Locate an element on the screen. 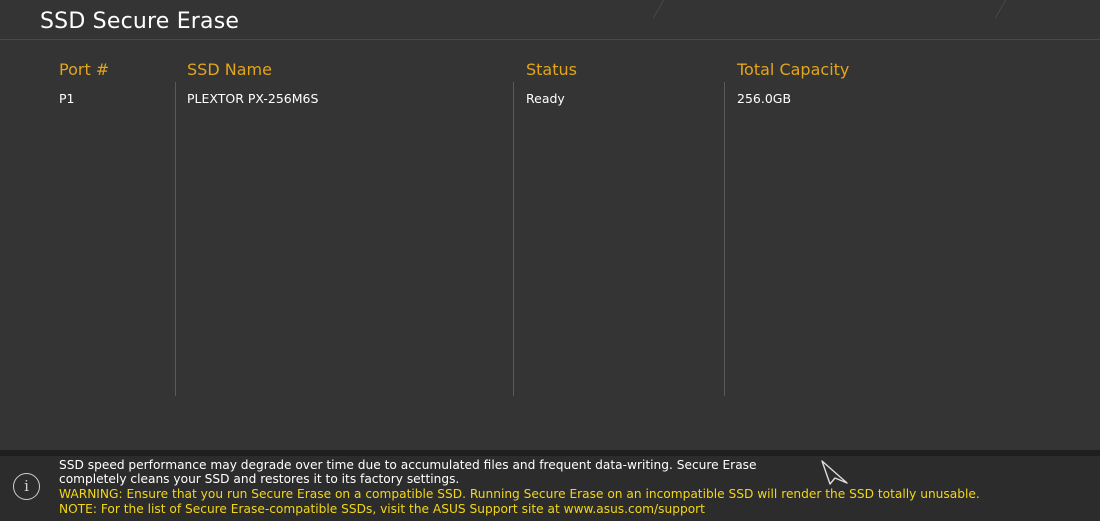 Image resolution: width=1100 pixels, height=521 pixels. cell-ssd-name: PLEXTOR PX-256M6S is located at coordinates (253, 98).